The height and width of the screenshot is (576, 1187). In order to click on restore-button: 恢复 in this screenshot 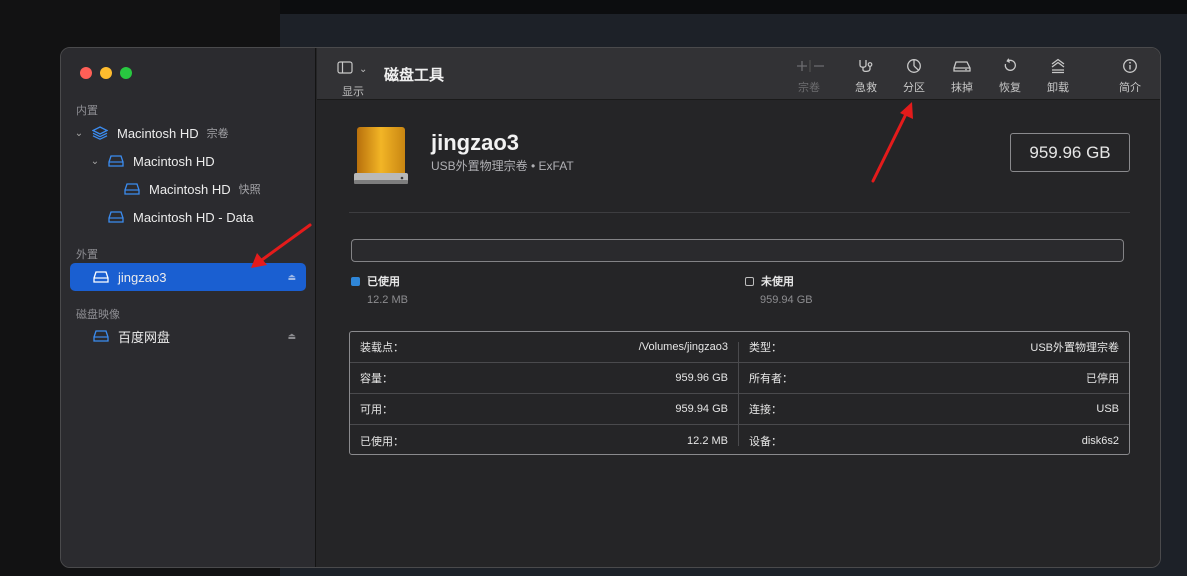, I will do `click(1010, 76)`.